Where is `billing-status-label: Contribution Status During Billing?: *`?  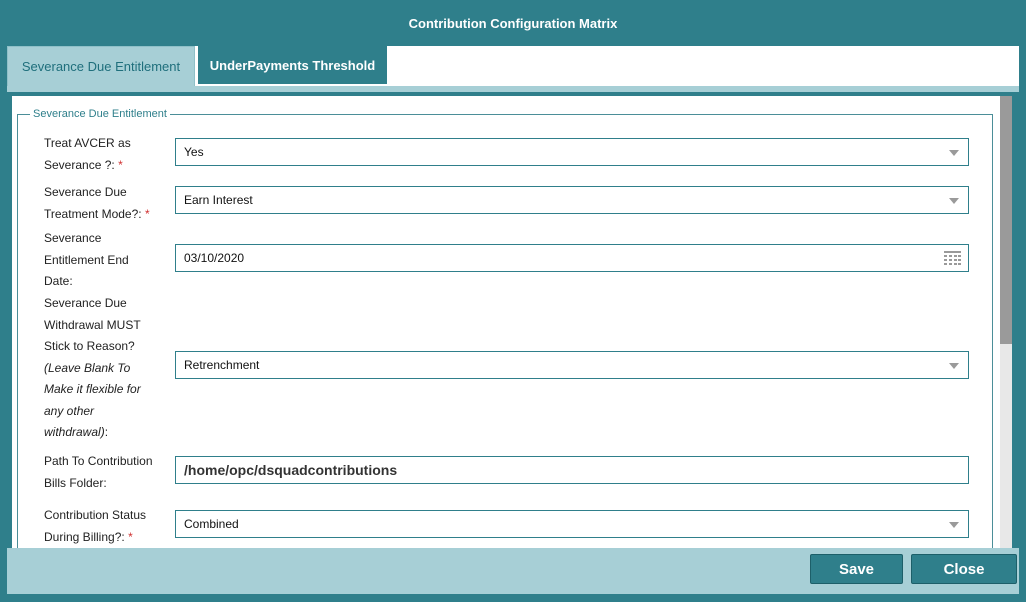 billing-status-label: Contribution Status During Billing?: * is located at coordinates (95, 526).